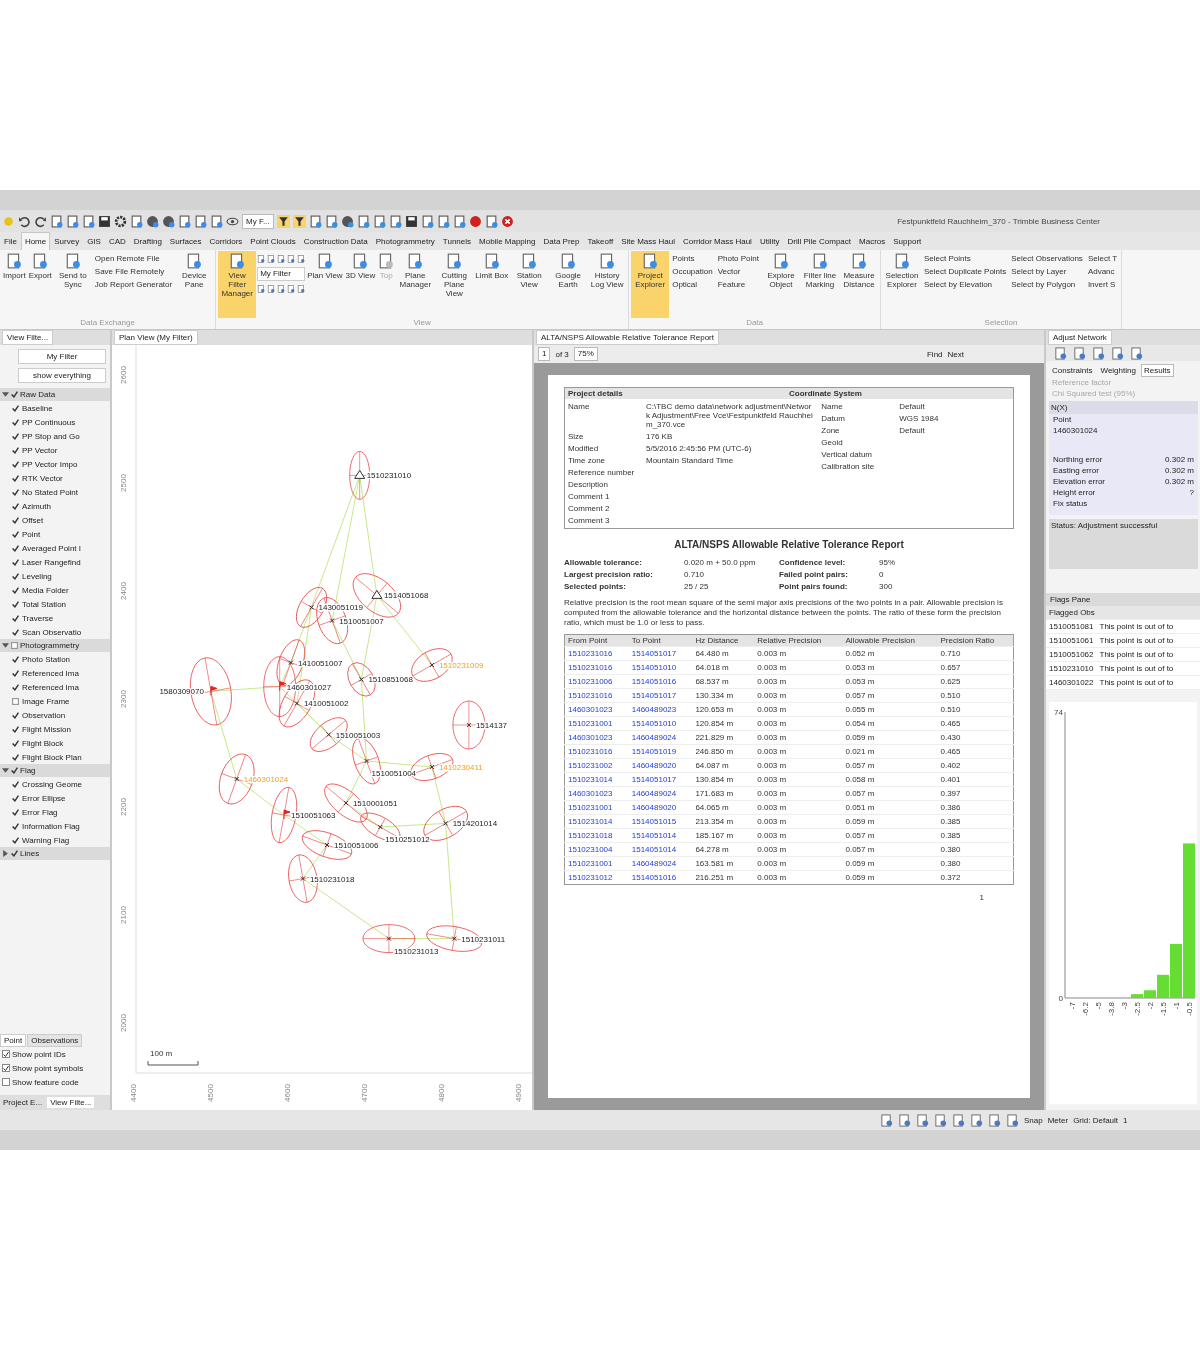 The image size is (1200, 1372). Describe the element at coordinates (475, 221) in the screenshot. I see `record-icon` at that location.